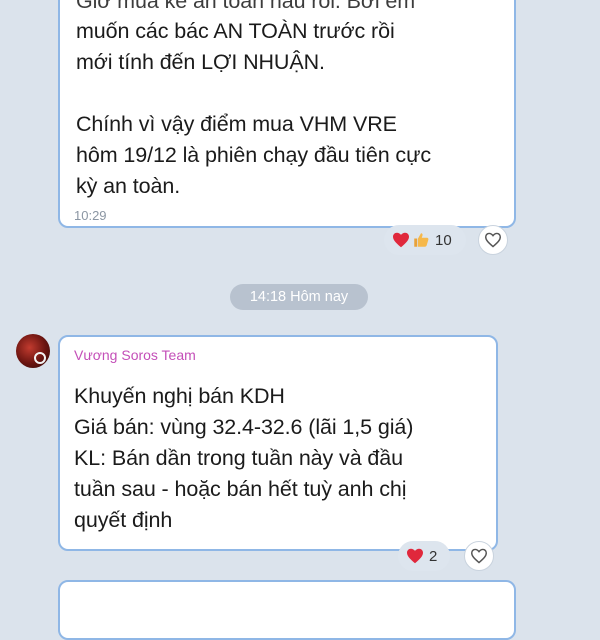  I want to click on reaction-pill-1: 10, so click(425, 240).